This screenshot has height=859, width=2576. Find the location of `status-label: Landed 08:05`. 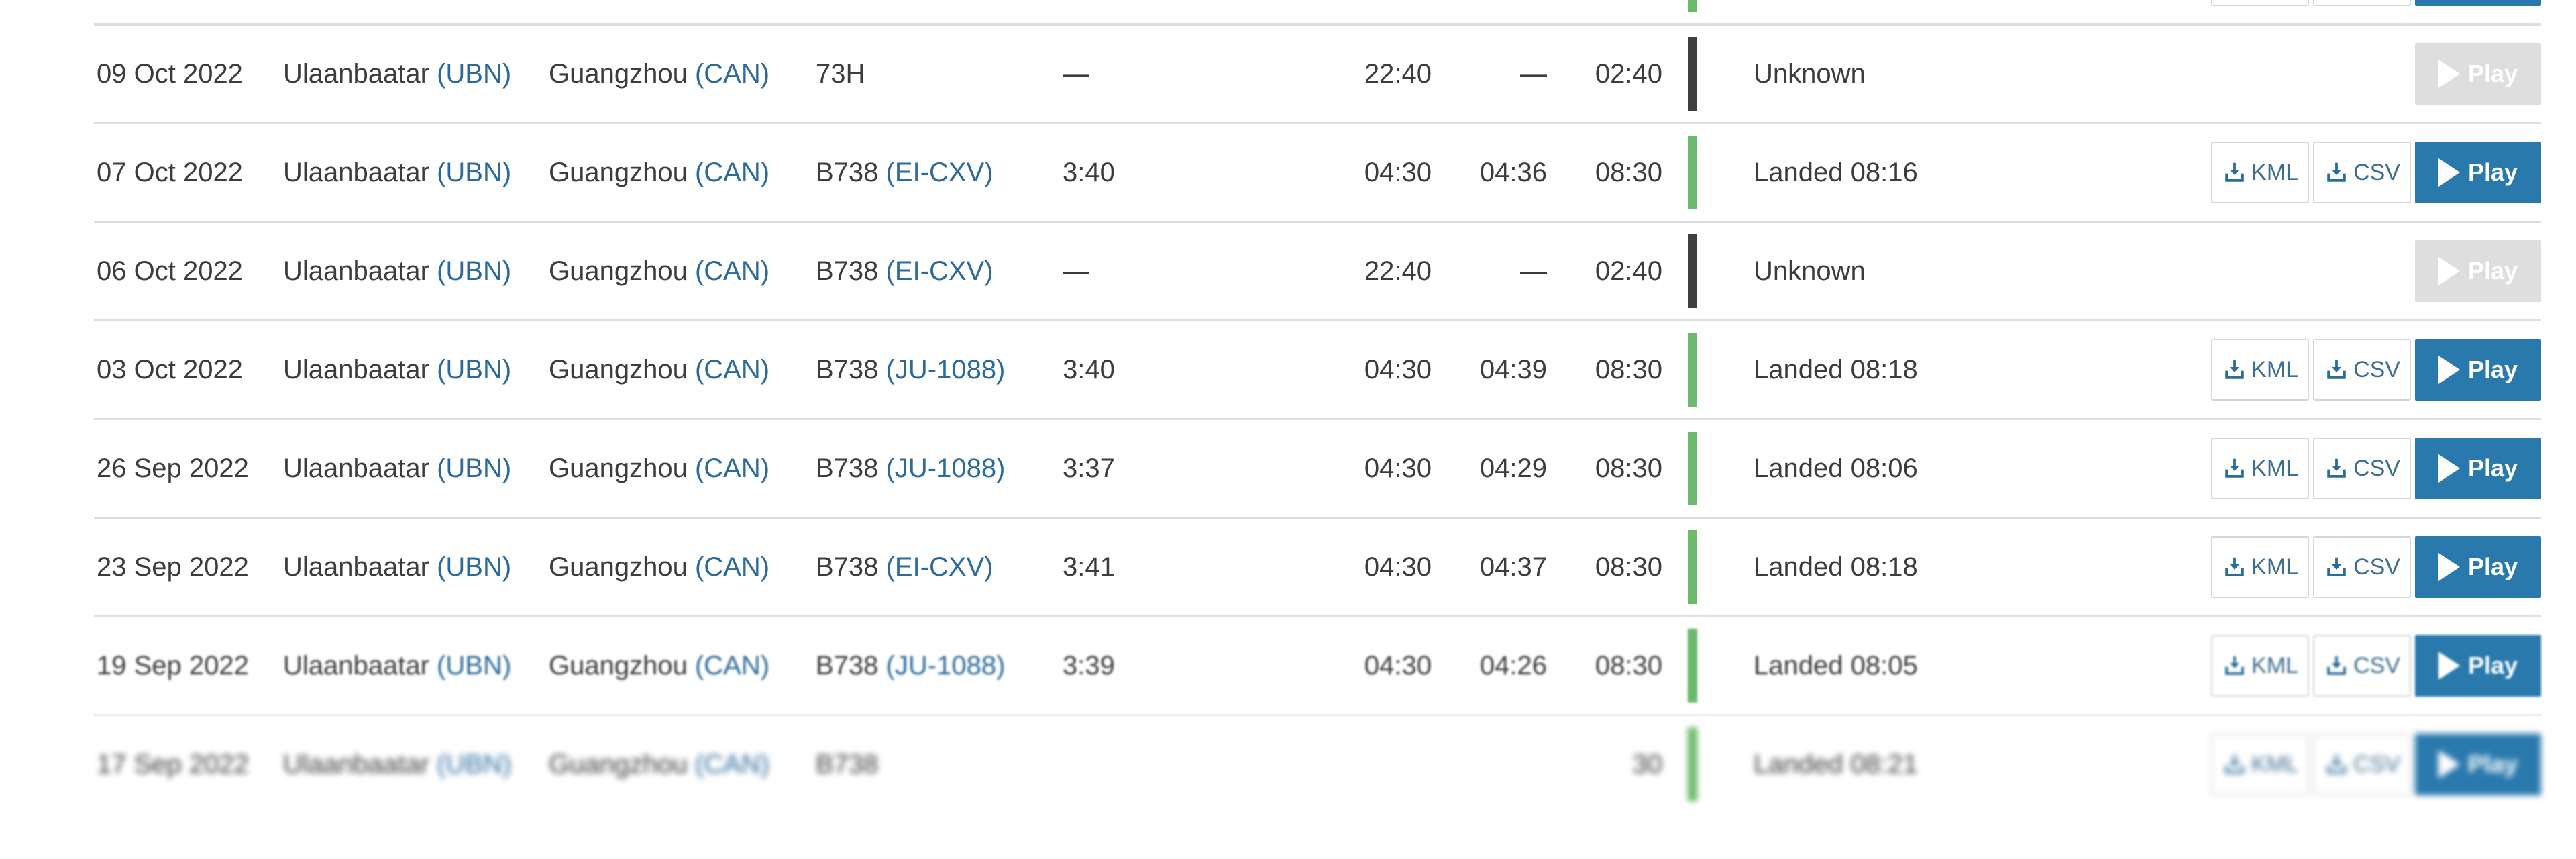

status-label: Landed 08:05 is located at coordinates (1836, 665).